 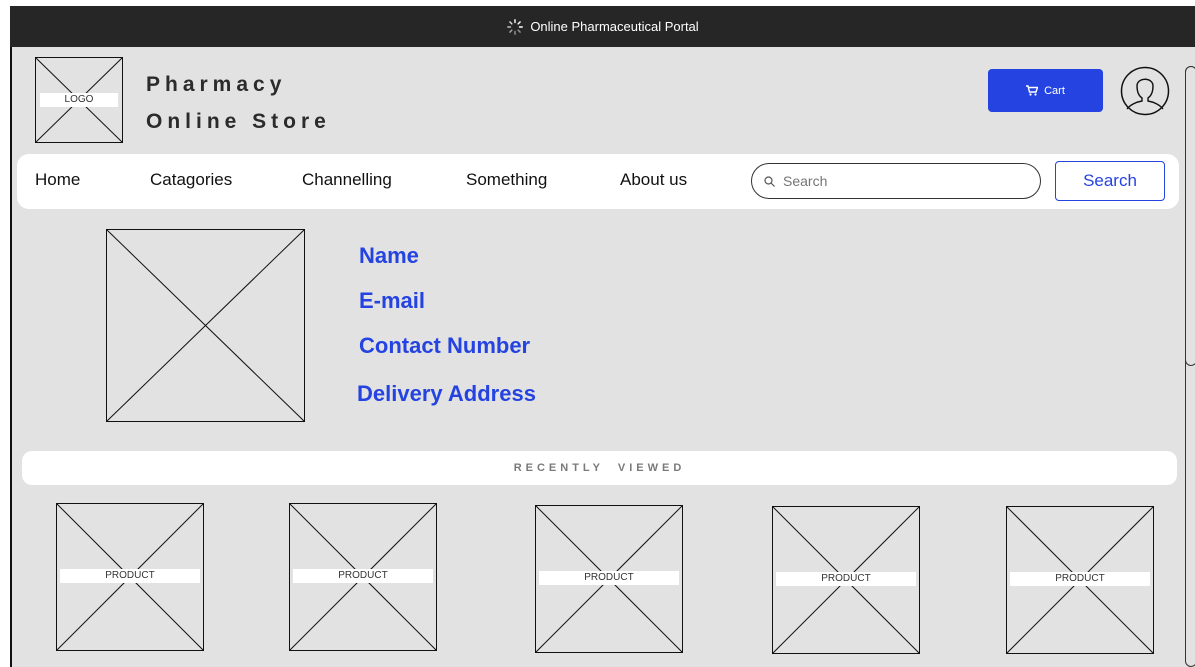 What do you see at coordinates (446, 393) in the screenshot?
I see `profile-address-label: Delivery Address` at bounding box center [446, 393].